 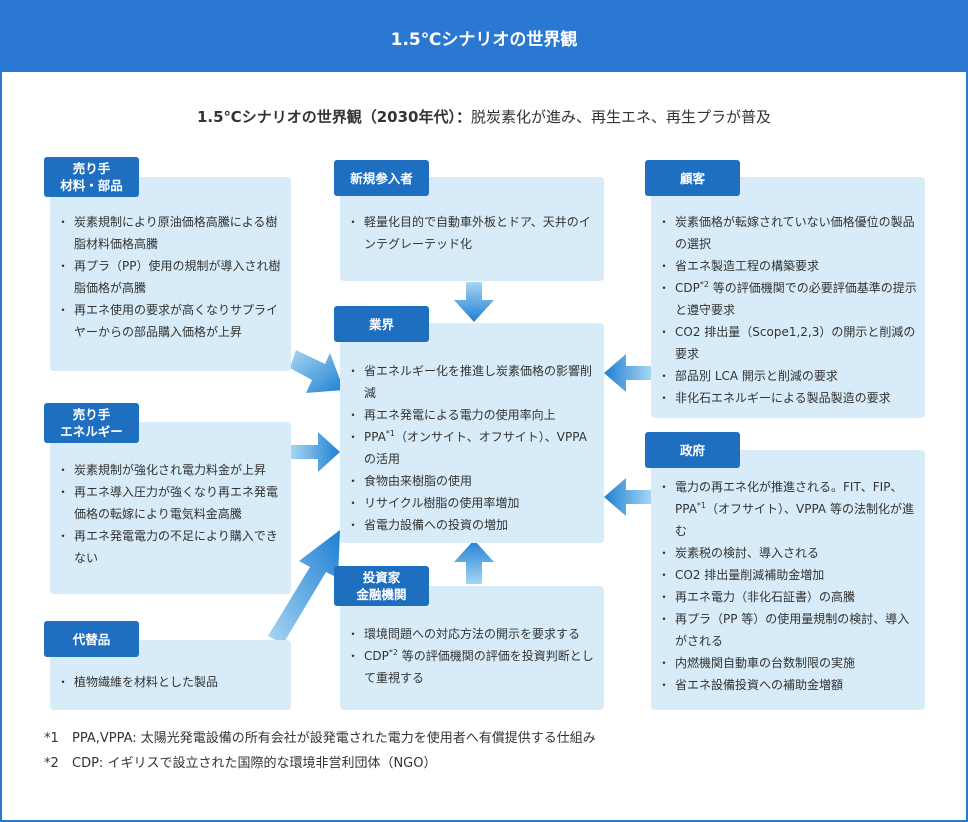 I want to click on subtitle-lead: 1.5℃シナリオの世界観（2030年代）：, so click(x=333, y=117).